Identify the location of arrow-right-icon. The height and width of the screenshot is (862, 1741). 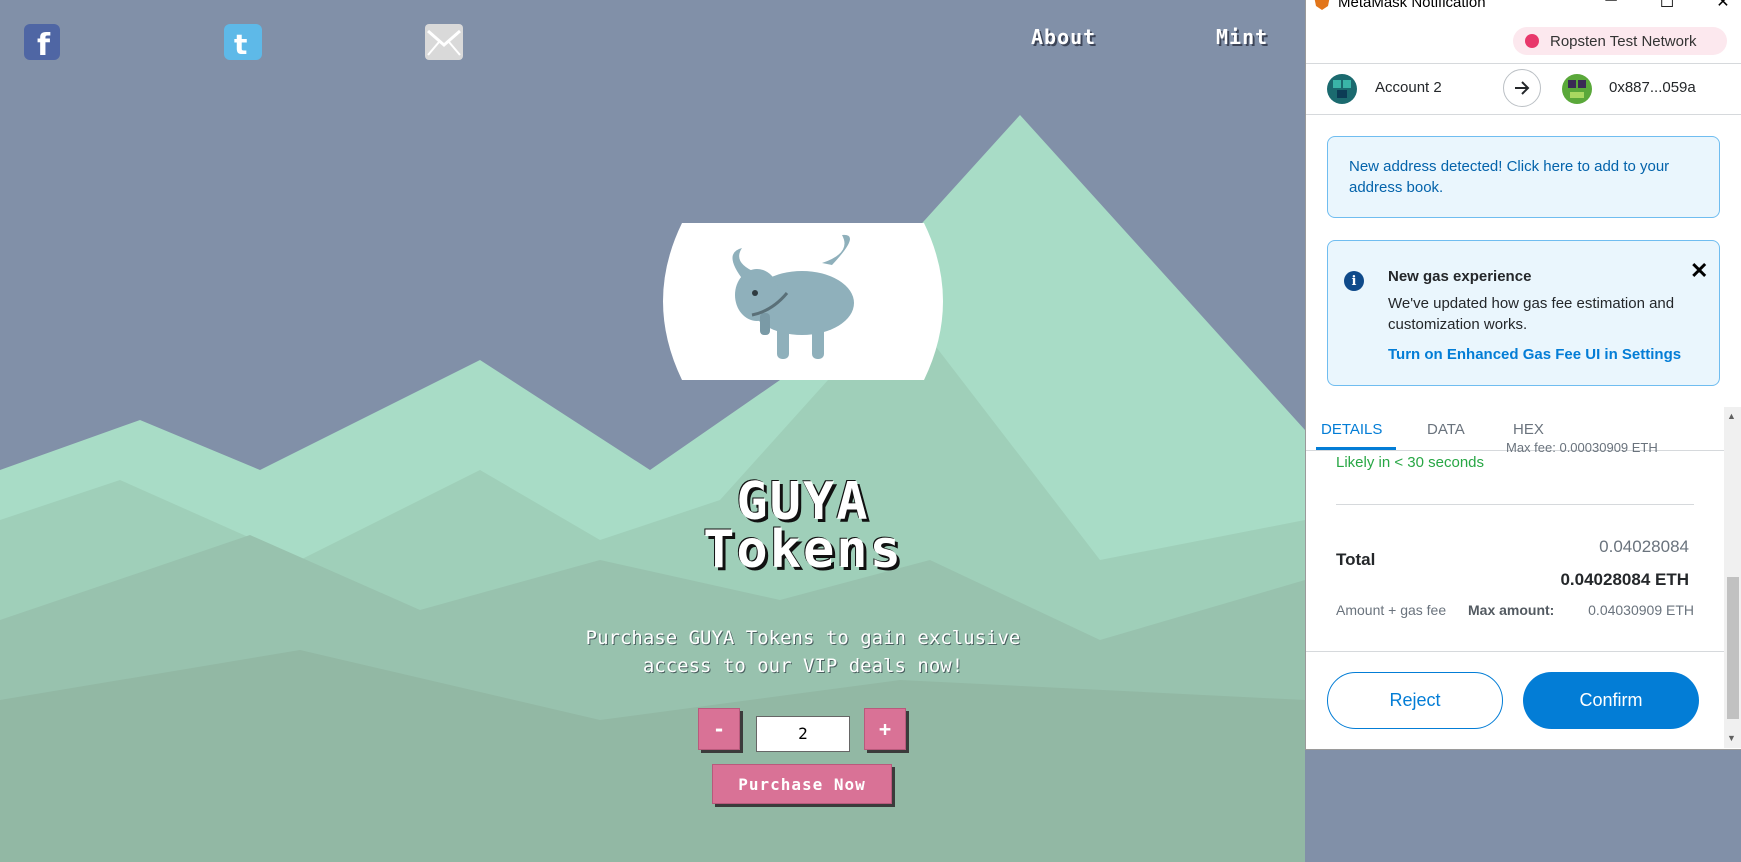
(1522, 88).